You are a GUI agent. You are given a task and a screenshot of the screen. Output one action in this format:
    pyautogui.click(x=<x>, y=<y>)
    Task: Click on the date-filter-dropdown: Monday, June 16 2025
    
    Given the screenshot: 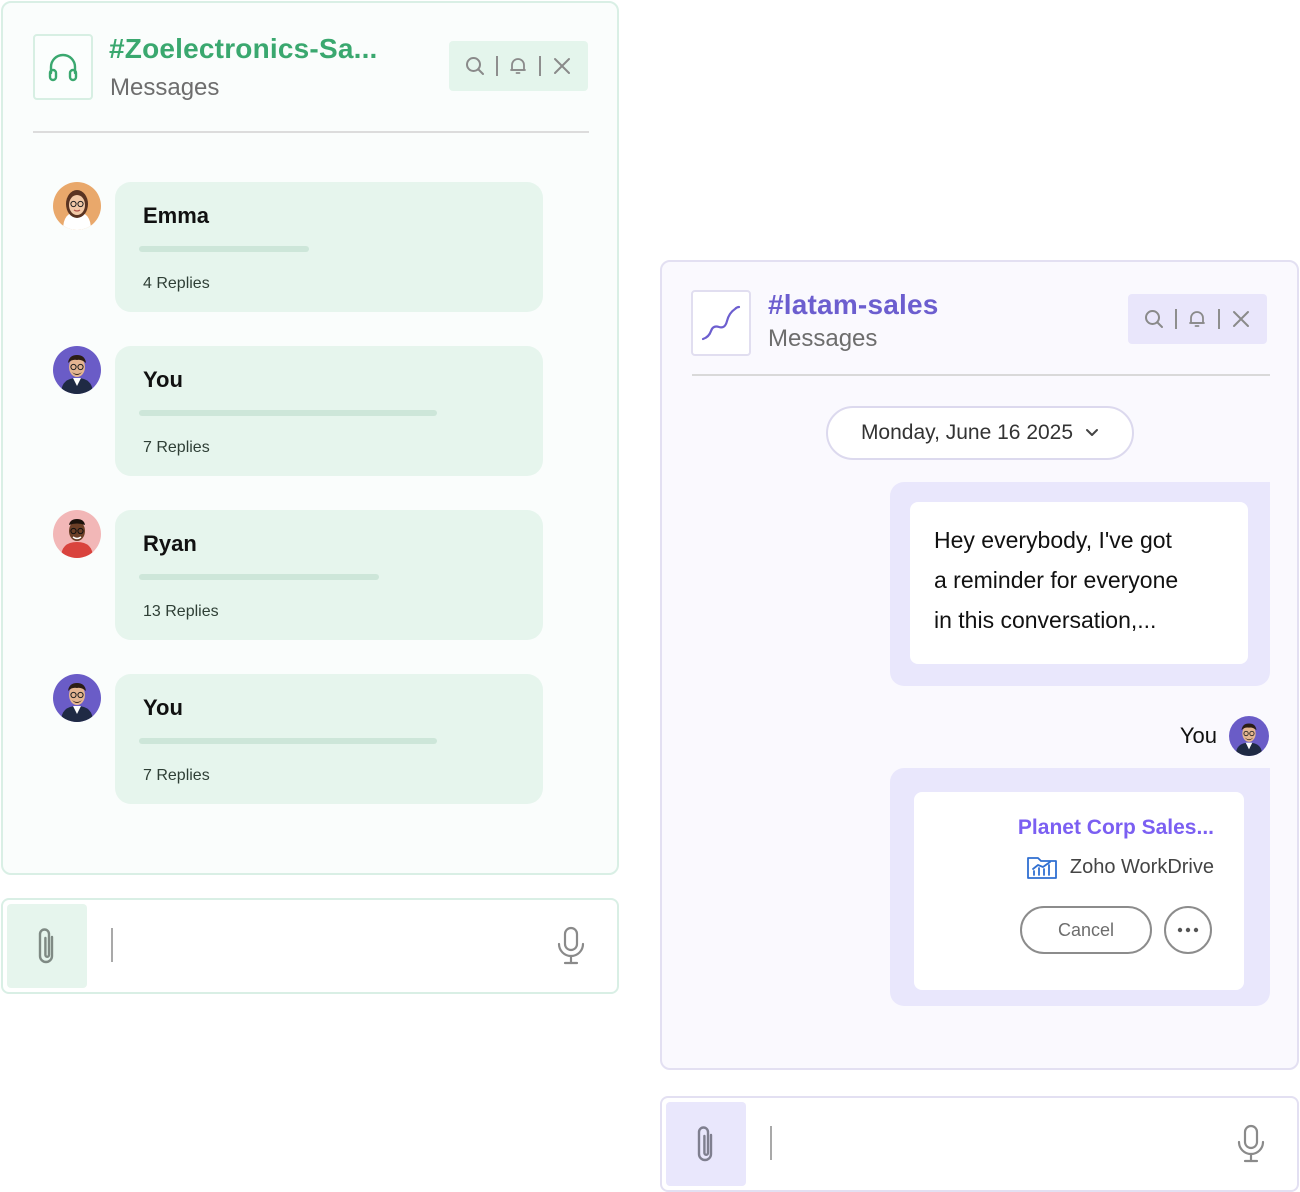 What is the action you would take?
    pyautogui.click(x=980, y=433)
    